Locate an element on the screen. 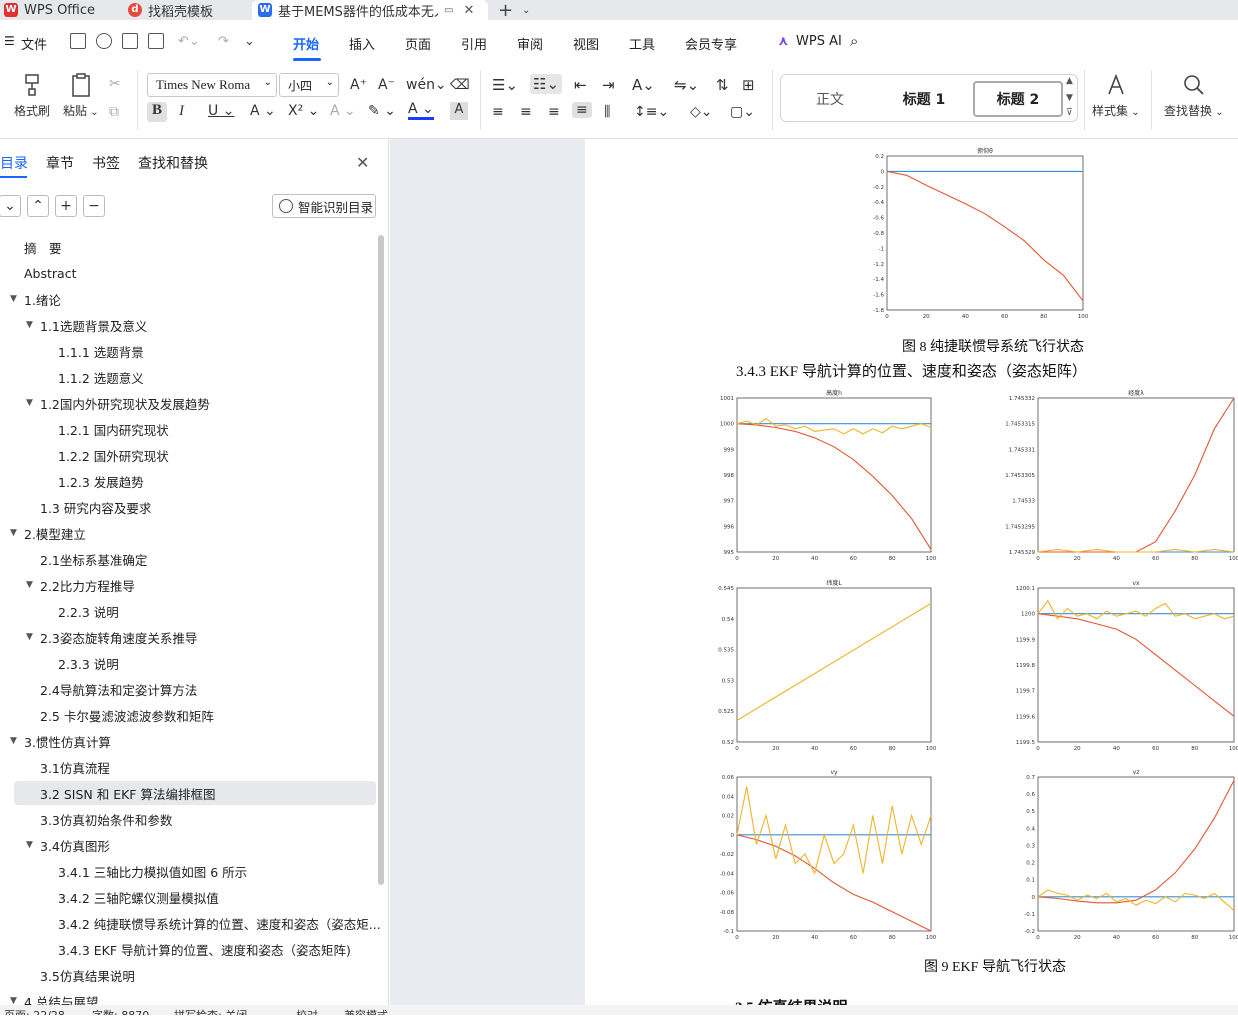 The image size is (1238, 1017). superscript-button: X² ⌄ is located at coordinates (303, 111).